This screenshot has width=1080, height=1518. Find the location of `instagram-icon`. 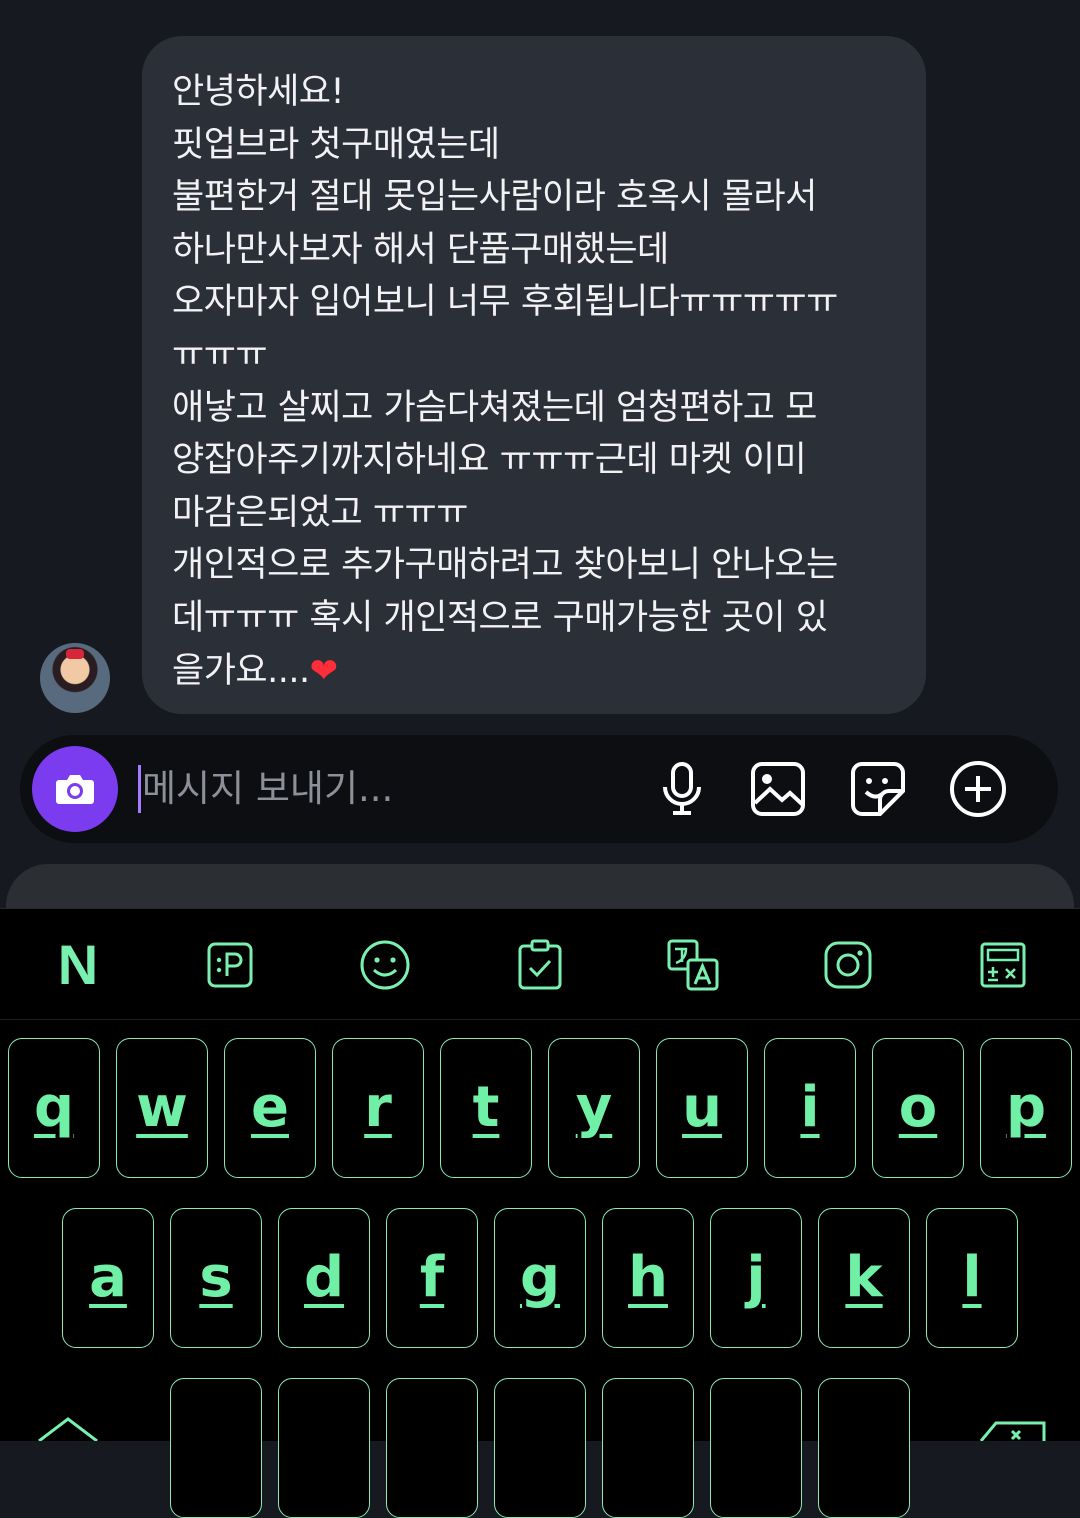

instagram-icon is located at coordinates (848, 965).